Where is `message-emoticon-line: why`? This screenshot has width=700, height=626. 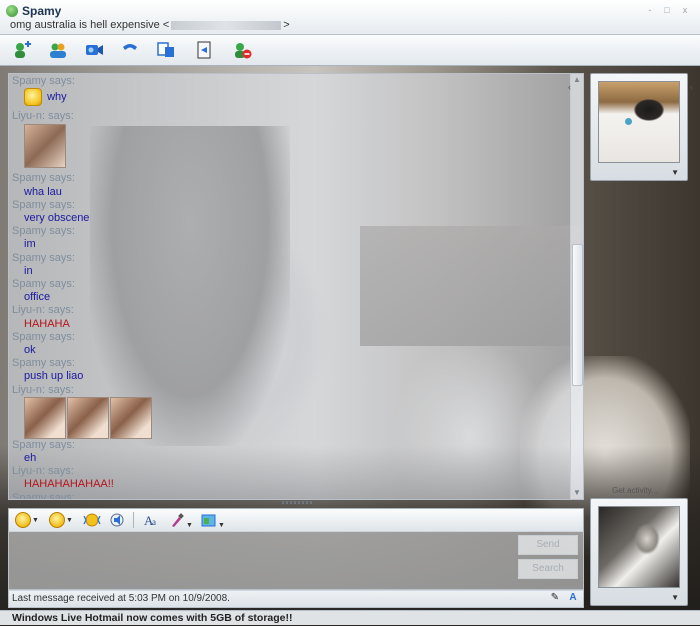 message-emoticon-line: why is located at coordinates (292, 99).